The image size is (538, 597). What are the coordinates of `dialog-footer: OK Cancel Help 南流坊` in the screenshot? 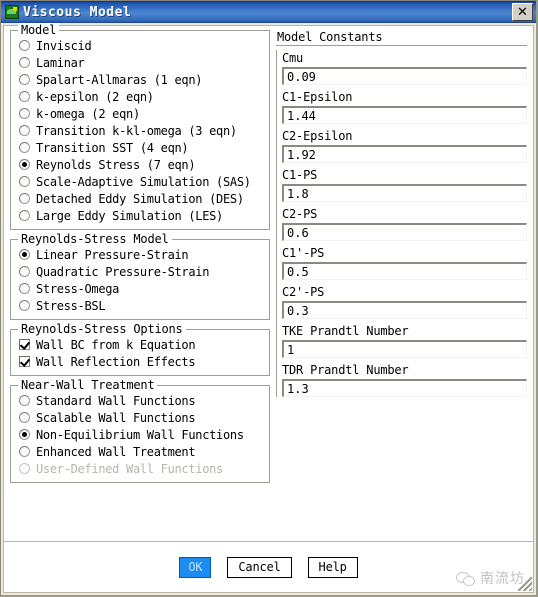 It's located at (268, 567).